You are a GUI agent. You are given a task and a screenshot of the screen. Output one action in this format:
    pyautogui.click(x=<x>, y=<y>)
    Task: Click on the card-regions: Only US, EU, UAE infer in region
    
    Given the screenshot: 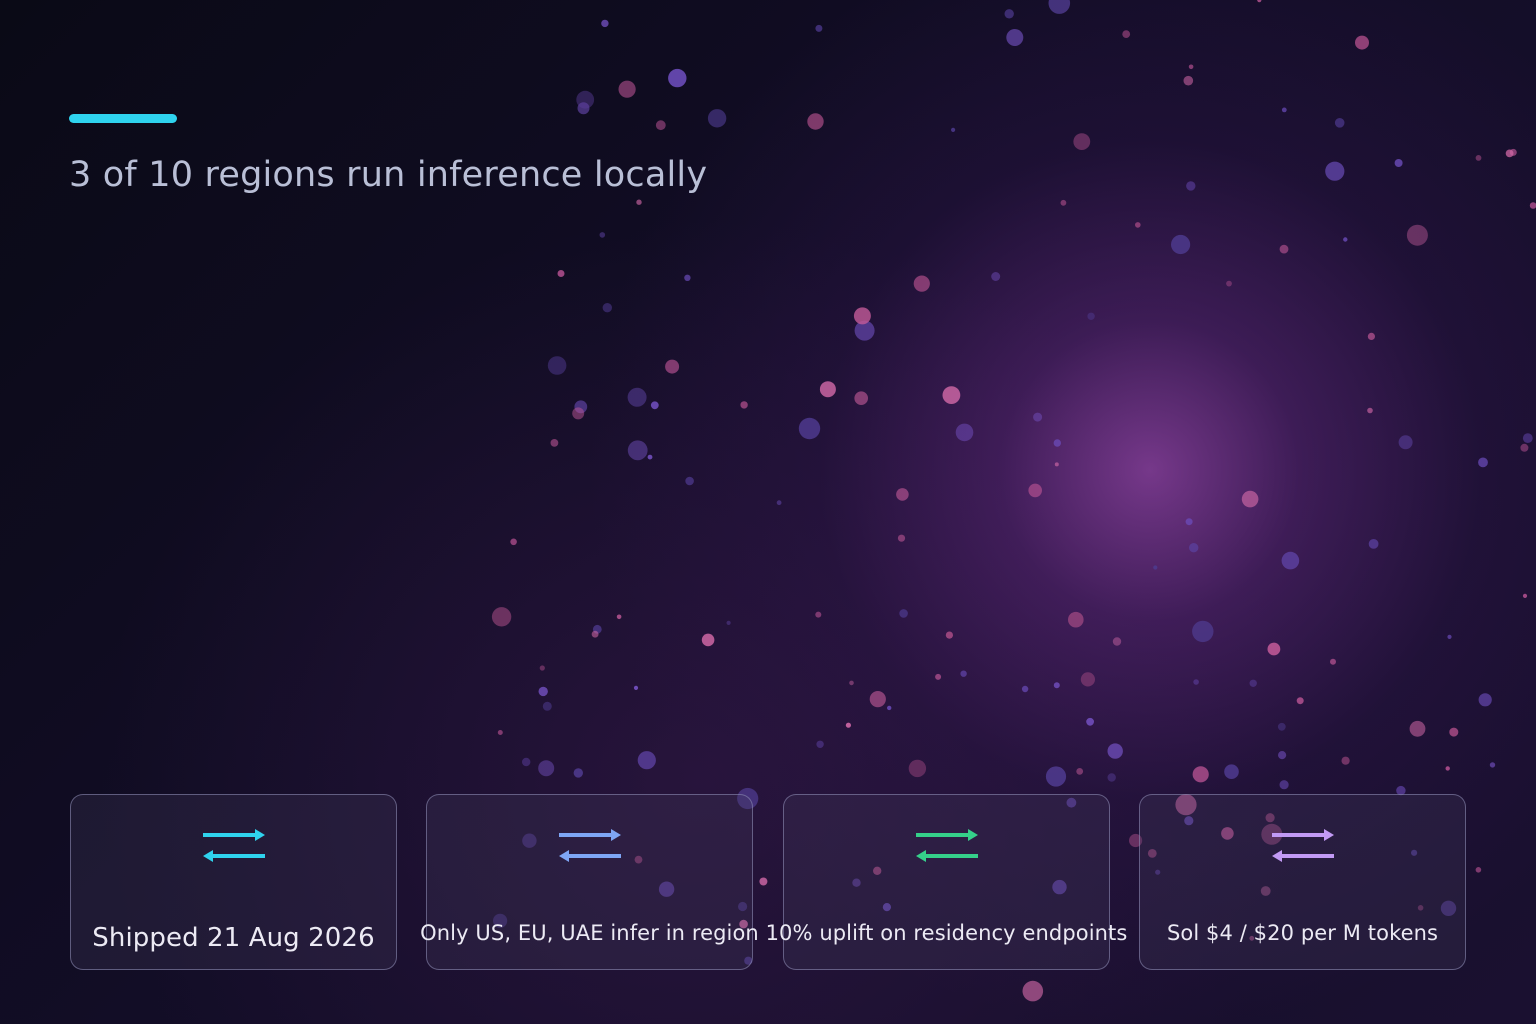 What is the action you would take?
    pyautogui.click(x=589, y=882)
    